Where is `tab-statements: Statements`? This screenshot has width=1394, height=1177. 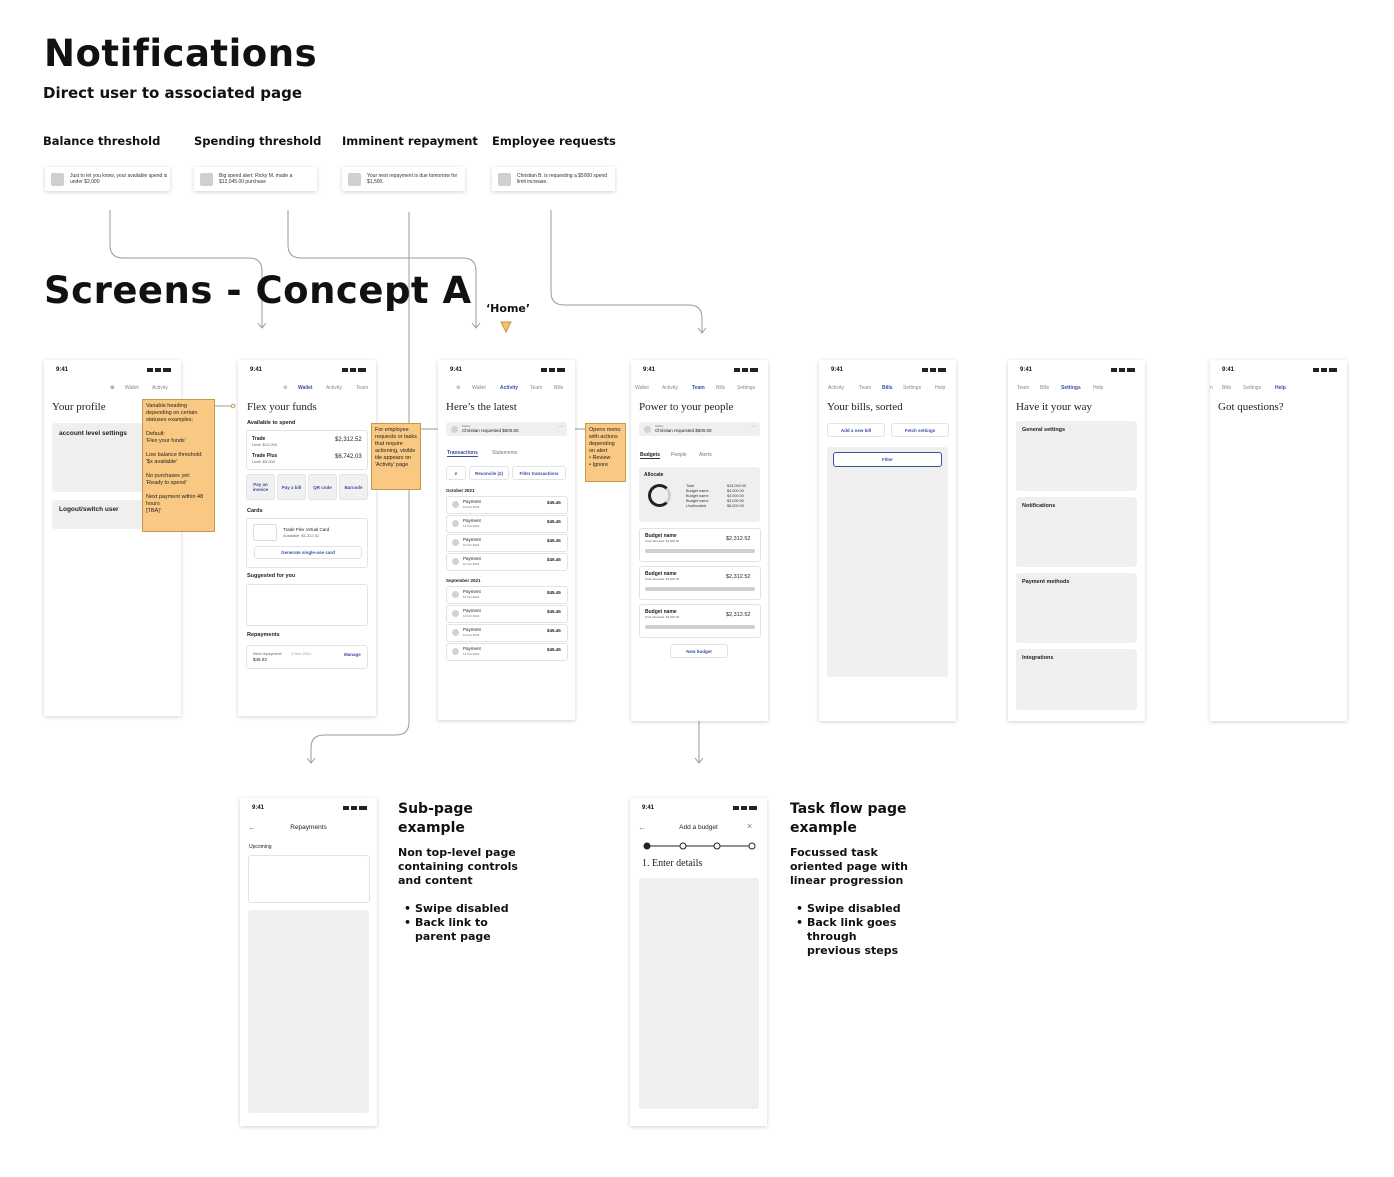 tab-statements: Statements is located at coordinates (504, 453).